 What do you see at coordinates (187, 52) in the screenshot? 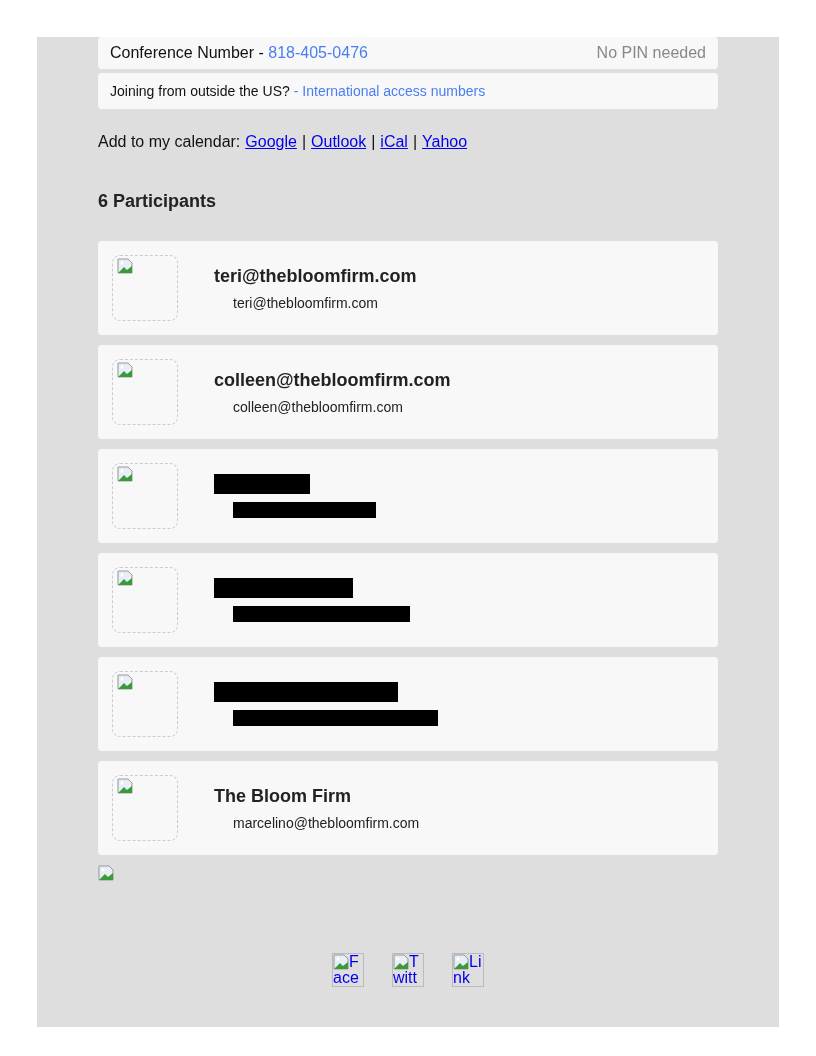
I see `conference-label: Conference Number -` at bounding box center [187, 52].